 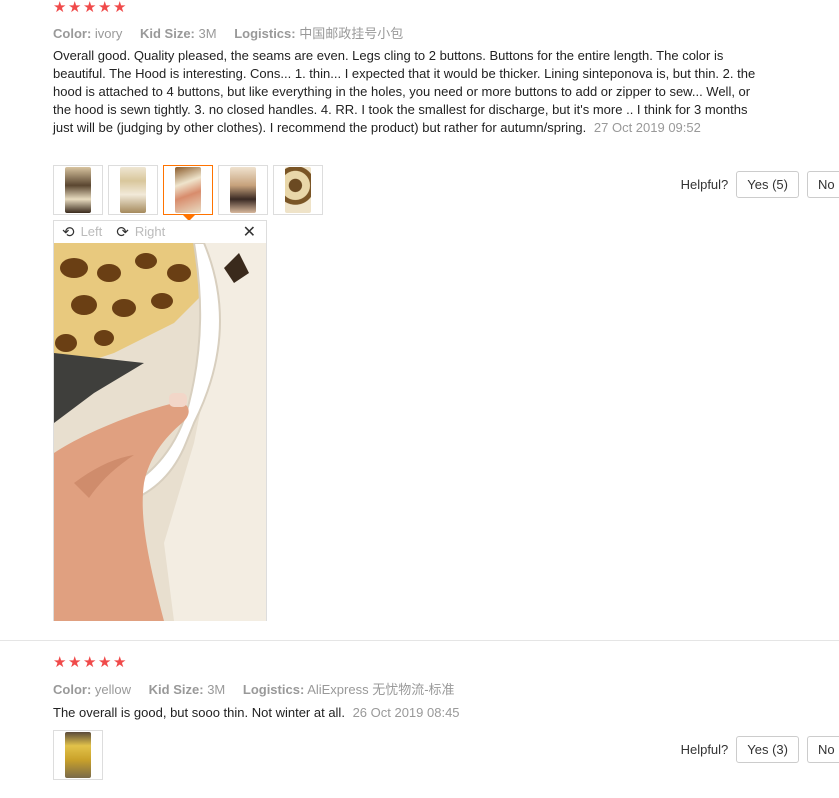 I want to click on rotate-right-icon: ⟳, so click(x=122, y=232).